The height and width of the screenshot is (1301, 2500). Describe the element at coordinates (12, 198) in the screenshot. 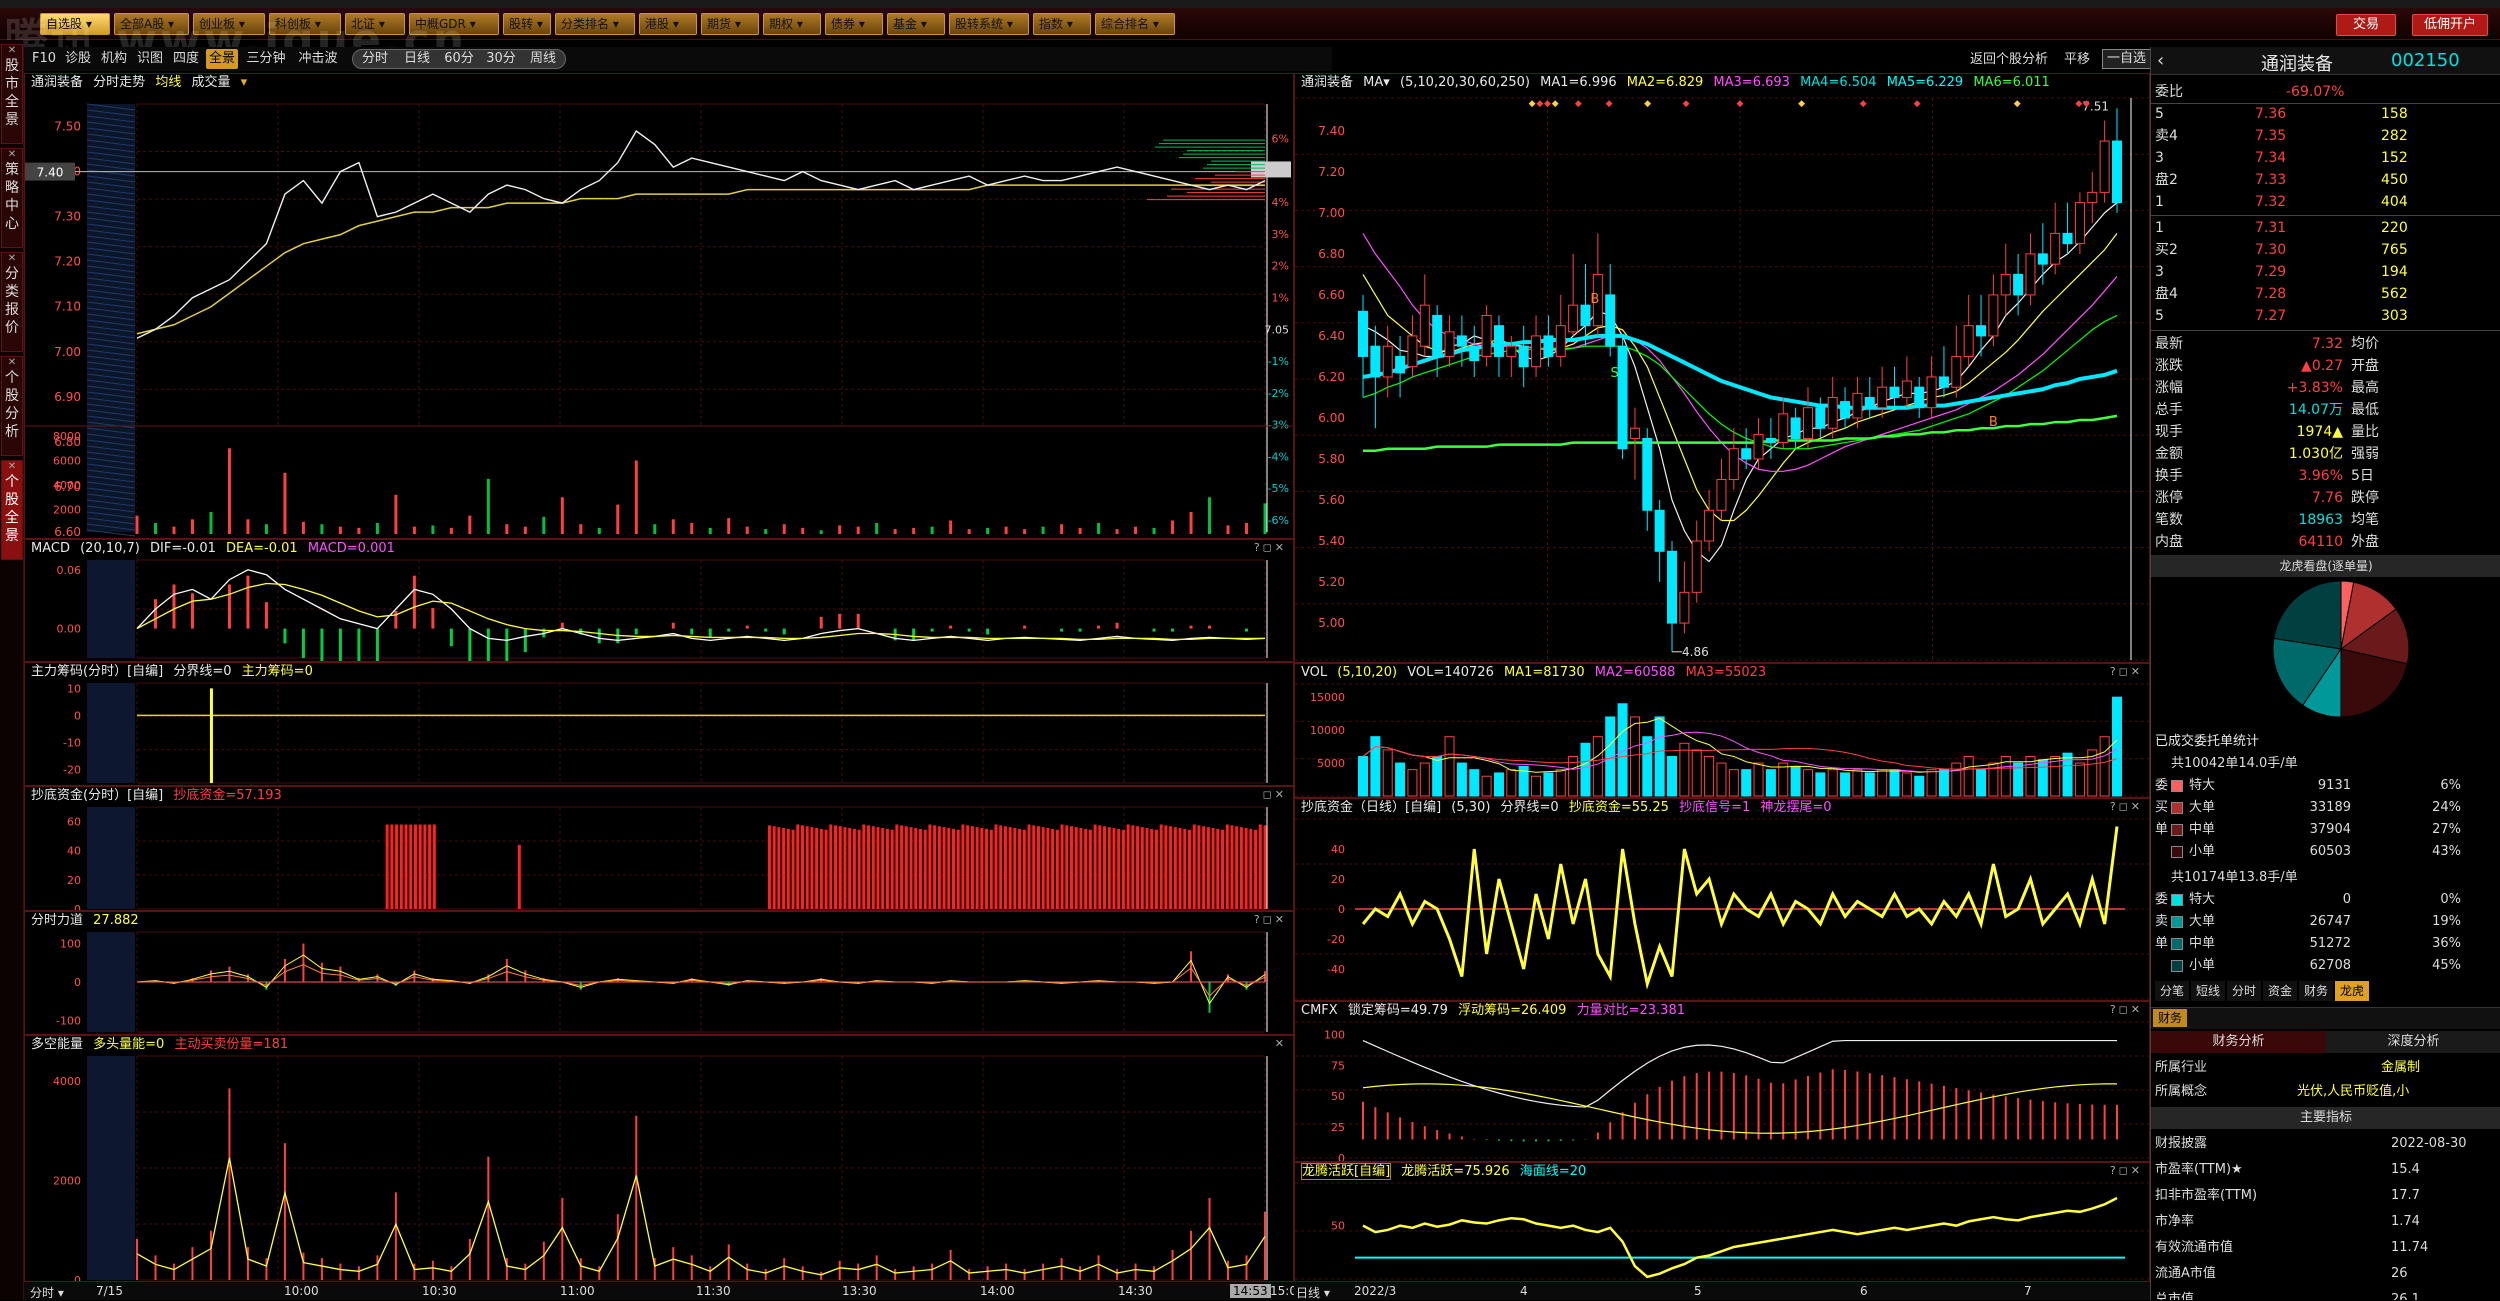

I see `sidebar-tab-1: ✕ 策略中心` at that location.